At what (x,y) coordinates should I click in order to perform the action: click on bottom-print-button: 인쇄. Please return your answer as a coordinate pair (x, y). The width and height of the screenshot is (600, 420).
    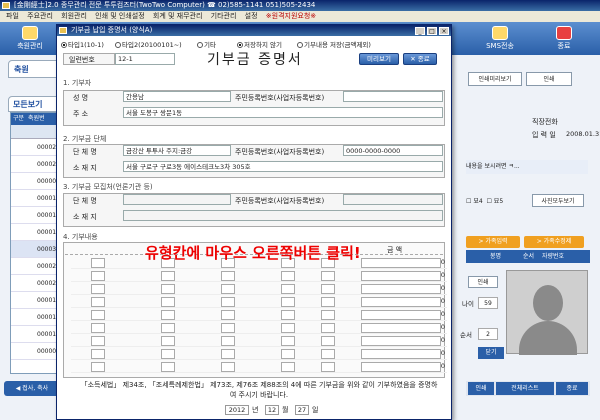
    Looking at the image, I should click on (481, 388).